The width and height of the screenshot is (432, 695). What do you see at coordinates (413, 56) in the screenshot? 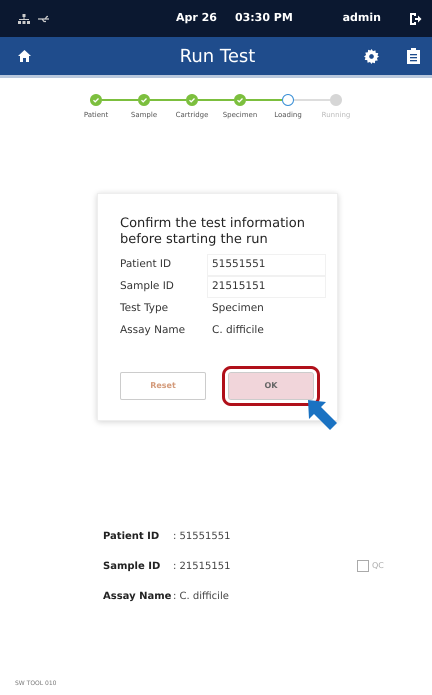
I see `clipboard-icon` at bounding box center [413, 56].